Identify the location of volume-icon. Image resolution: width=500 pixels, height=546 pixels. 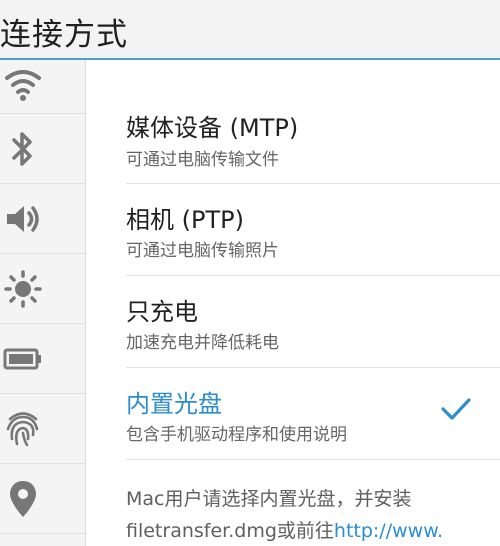
(23, 219).